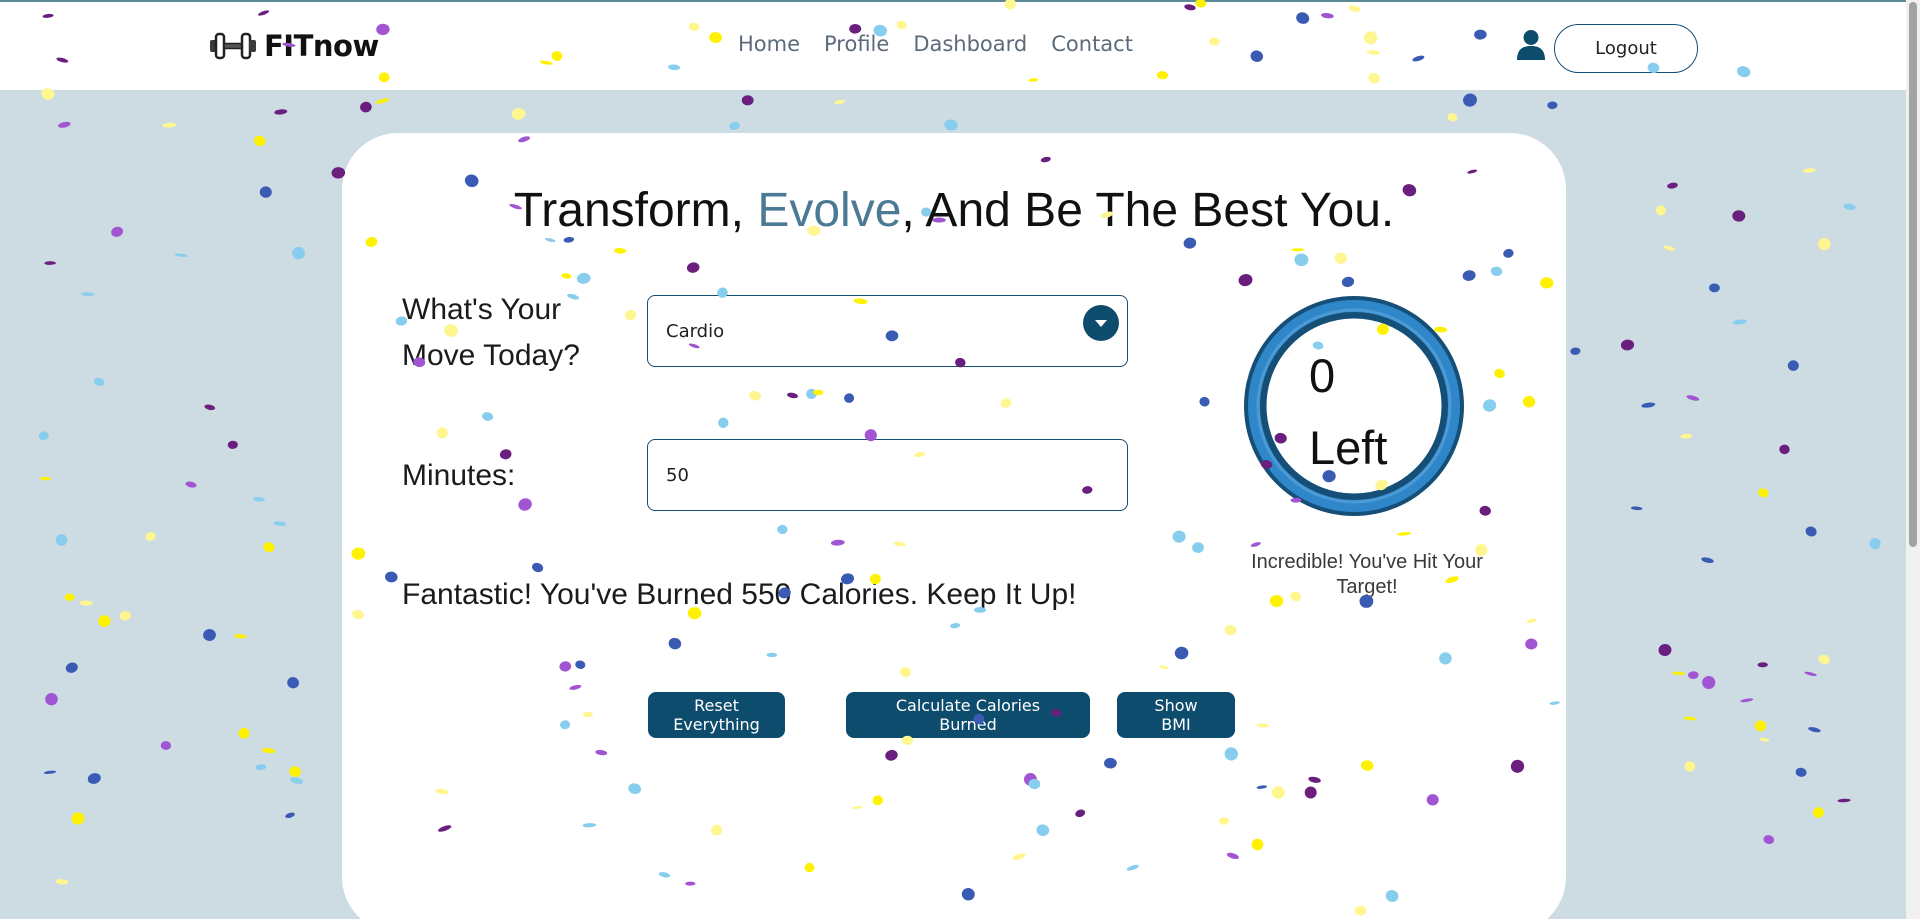 This screenshot has height=919, width=1920. I want to click on hero-title: Transform, Evolve, And Be The Best You., so click(954, 210).